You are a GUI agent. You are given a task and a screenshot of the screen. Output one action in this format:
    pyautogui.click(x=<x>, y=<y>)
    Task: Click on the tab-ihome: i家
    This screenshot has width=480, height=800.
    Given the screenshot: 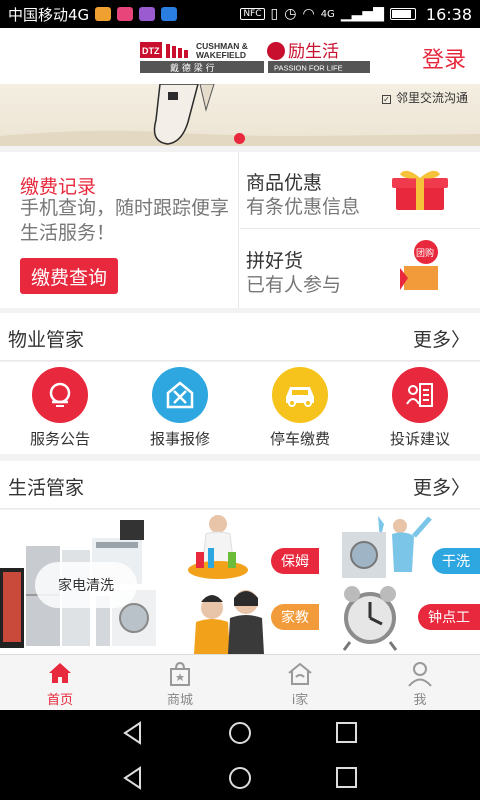 What is the action you would take?
    pyautogui.click(x=300, y=682)
    